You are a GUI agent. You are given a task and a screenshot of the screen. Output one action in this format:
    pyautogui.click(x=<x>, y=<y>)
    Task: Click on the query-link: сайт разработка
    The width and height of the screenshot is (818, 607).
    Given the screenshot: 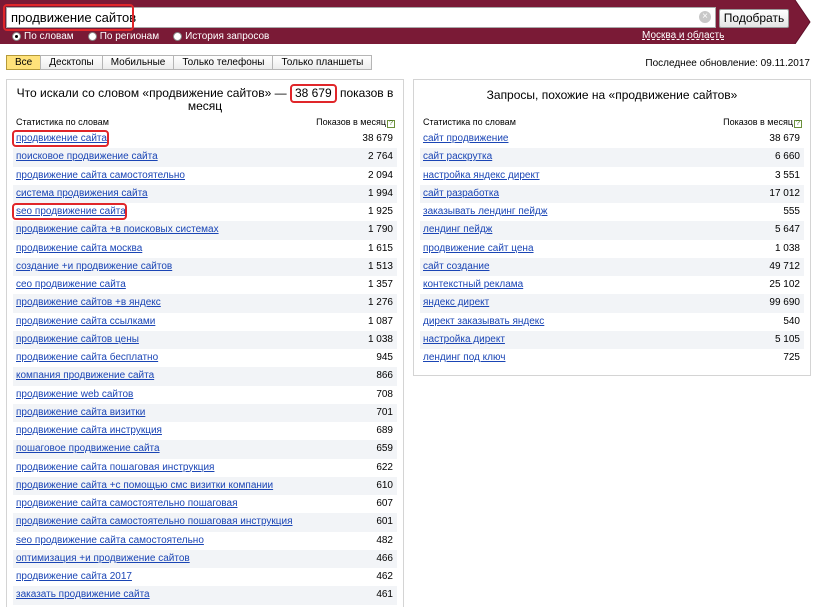 What is the action you would take?
    pyautogui.click(x=461, y=194)
    